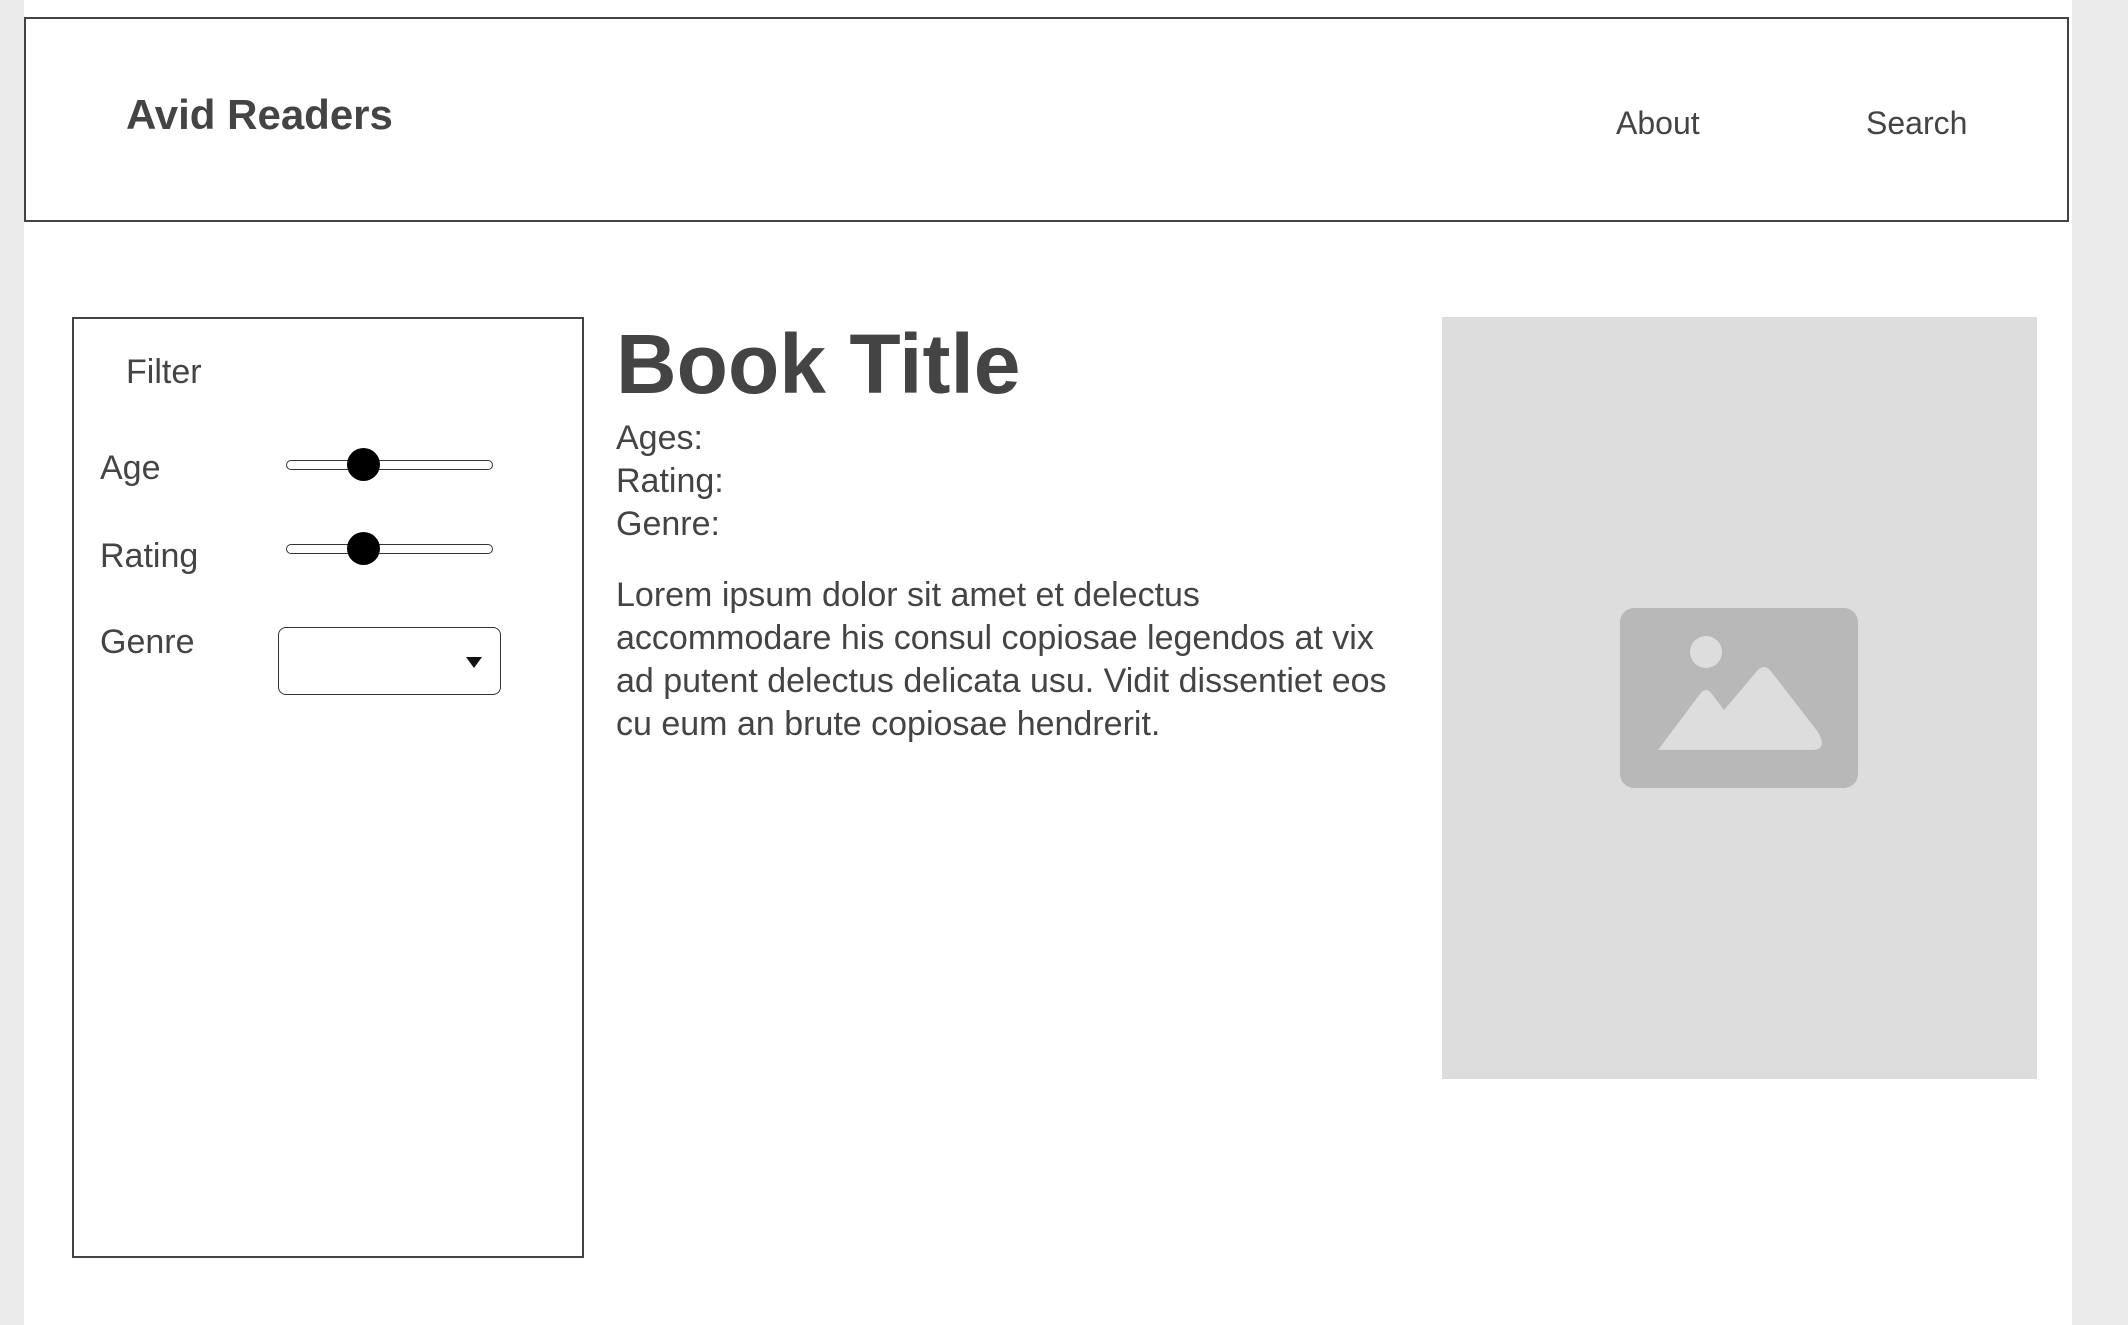 The width and height of the screenshot is (2128, 1325). I want to click on rating-slider-thumb, so click(363, 548).